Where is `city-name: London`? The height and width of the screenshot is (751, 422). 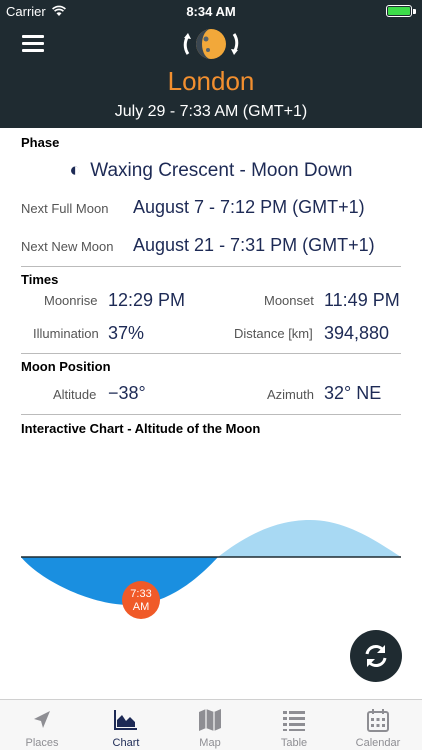
city-name: London is located at coordinates (211, 81).